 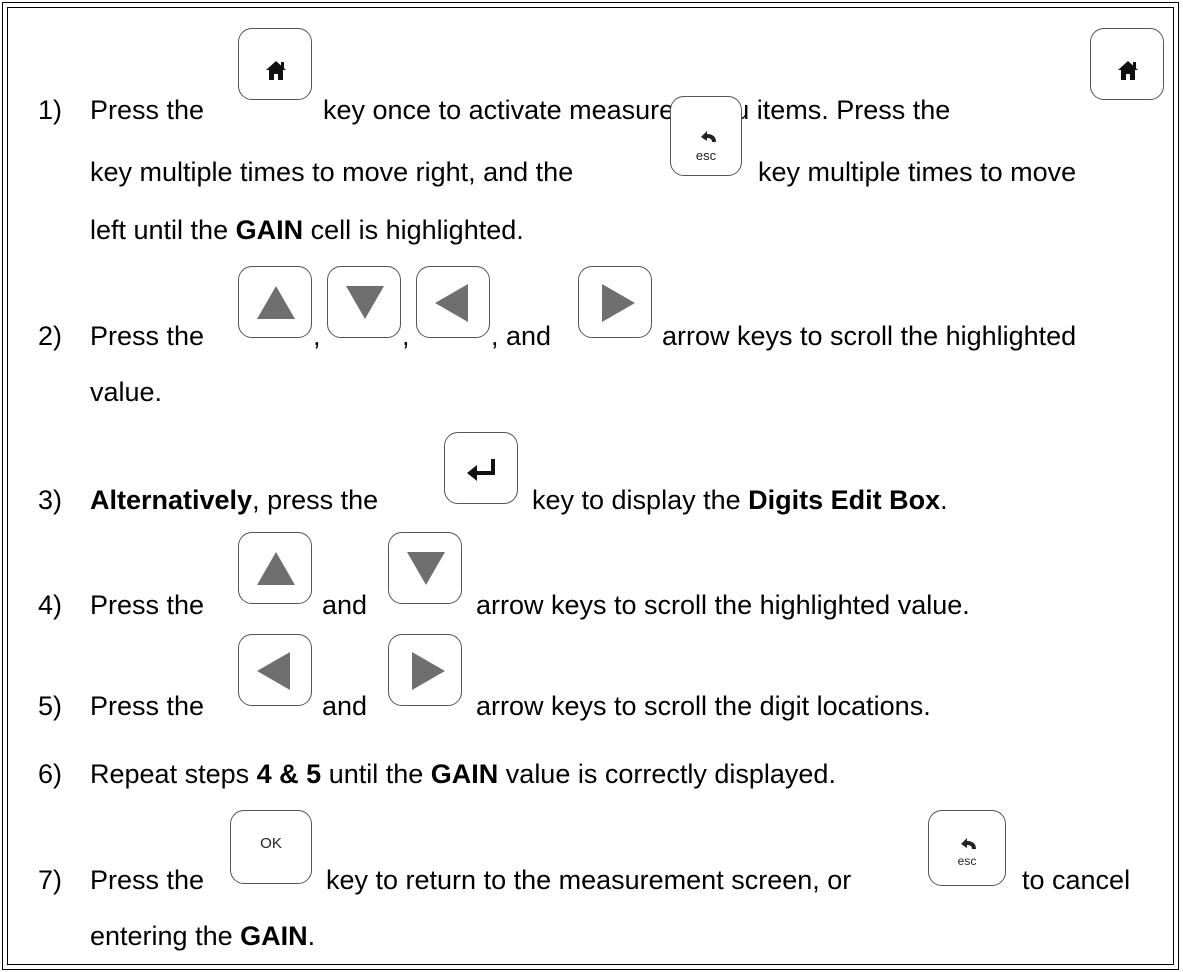 I want to click on step-4-text-a: Press the, so click(x=147, y=605).